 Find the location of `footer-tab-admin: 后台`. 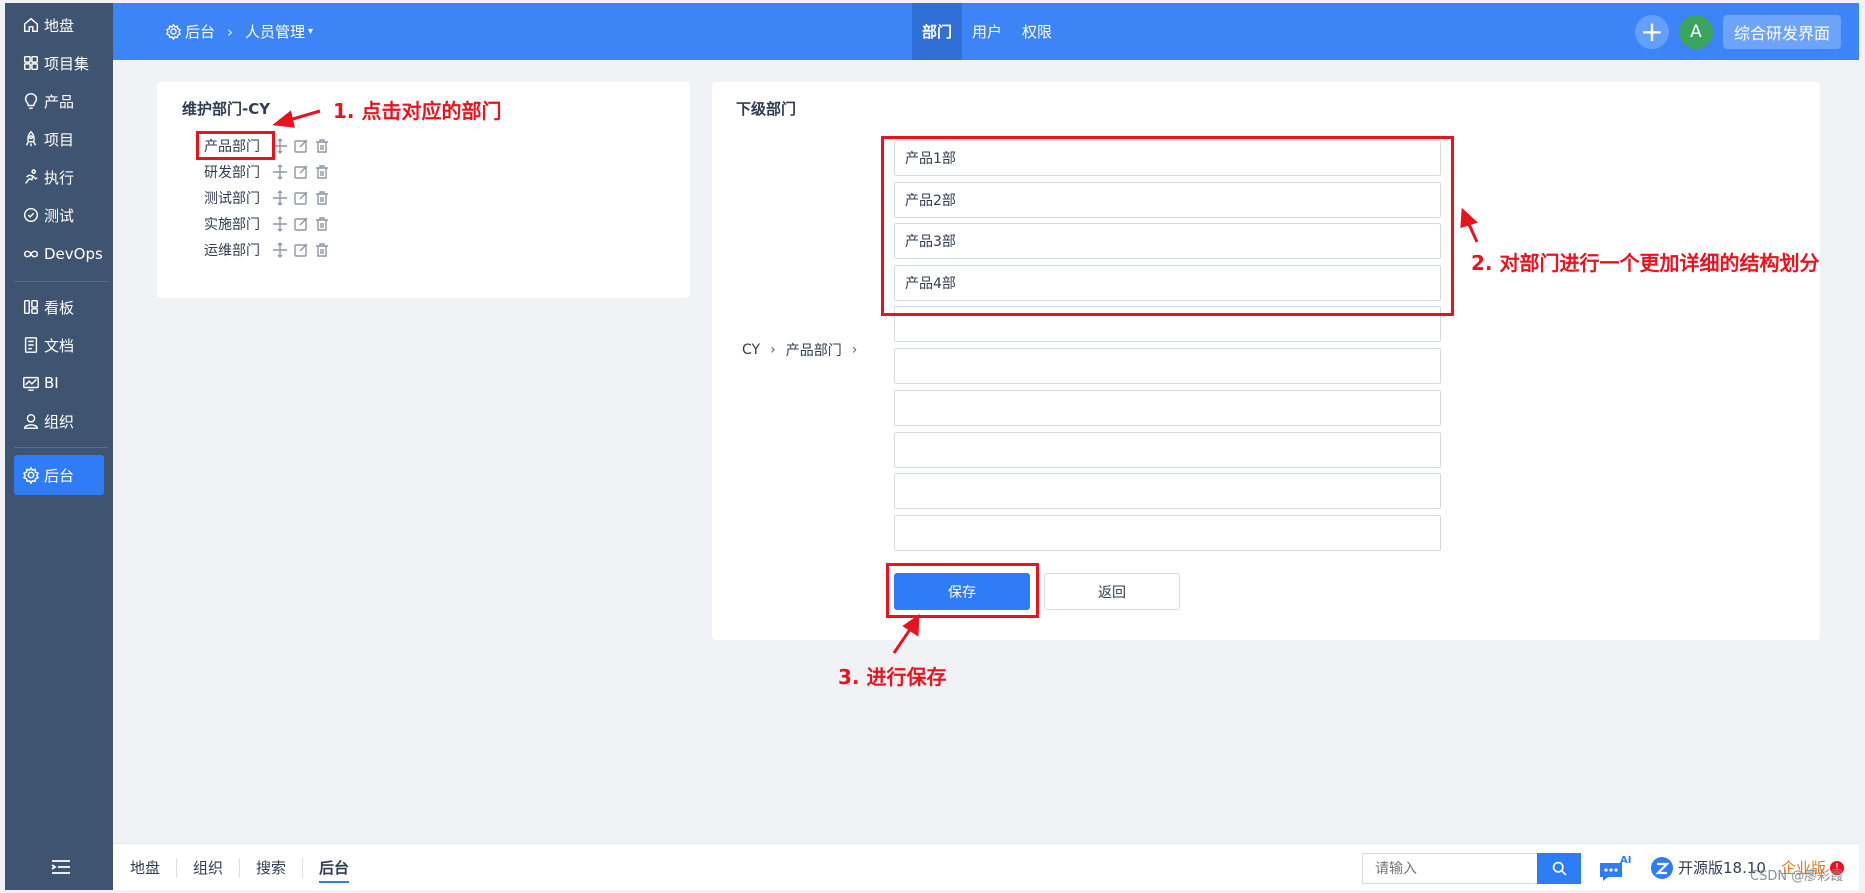

footer-tab-admin: 后台 is located at coordinates (334, 867).